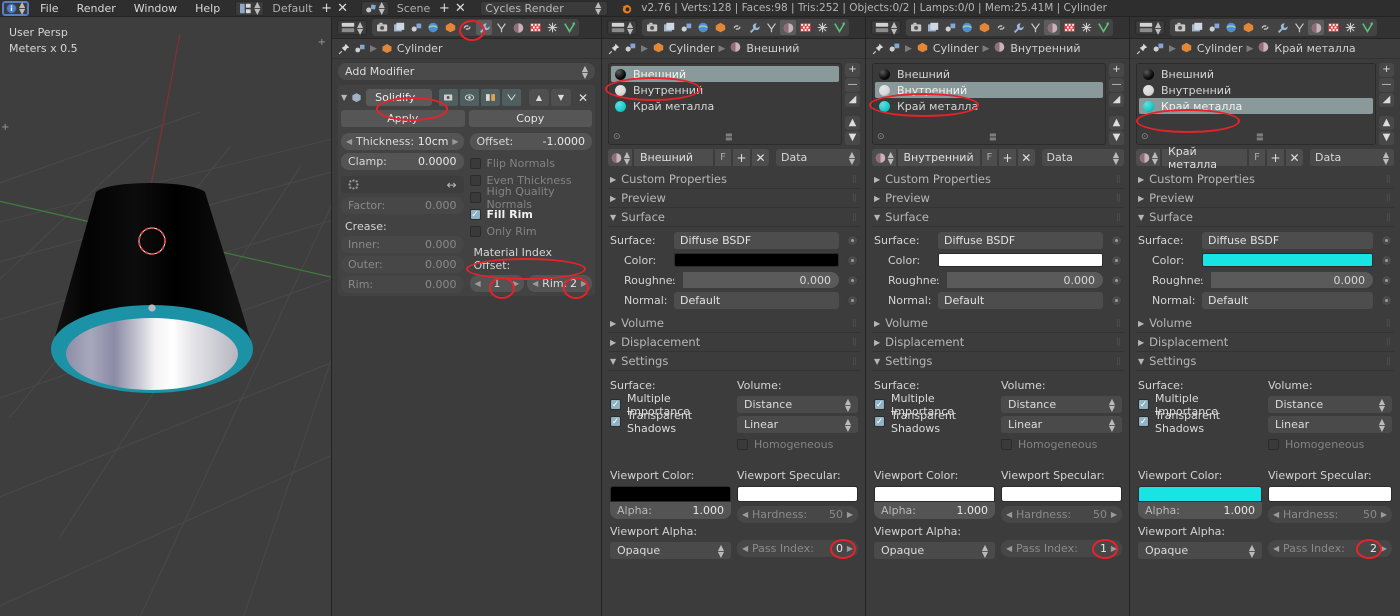 The width and height of the screenshot is (1400, 616). What do you see at coordinates (466, 71) in the screenshot?
I see `add-modifier-dropdown: Add Modifier ▲ ▼` at bounding box center [466, 71].